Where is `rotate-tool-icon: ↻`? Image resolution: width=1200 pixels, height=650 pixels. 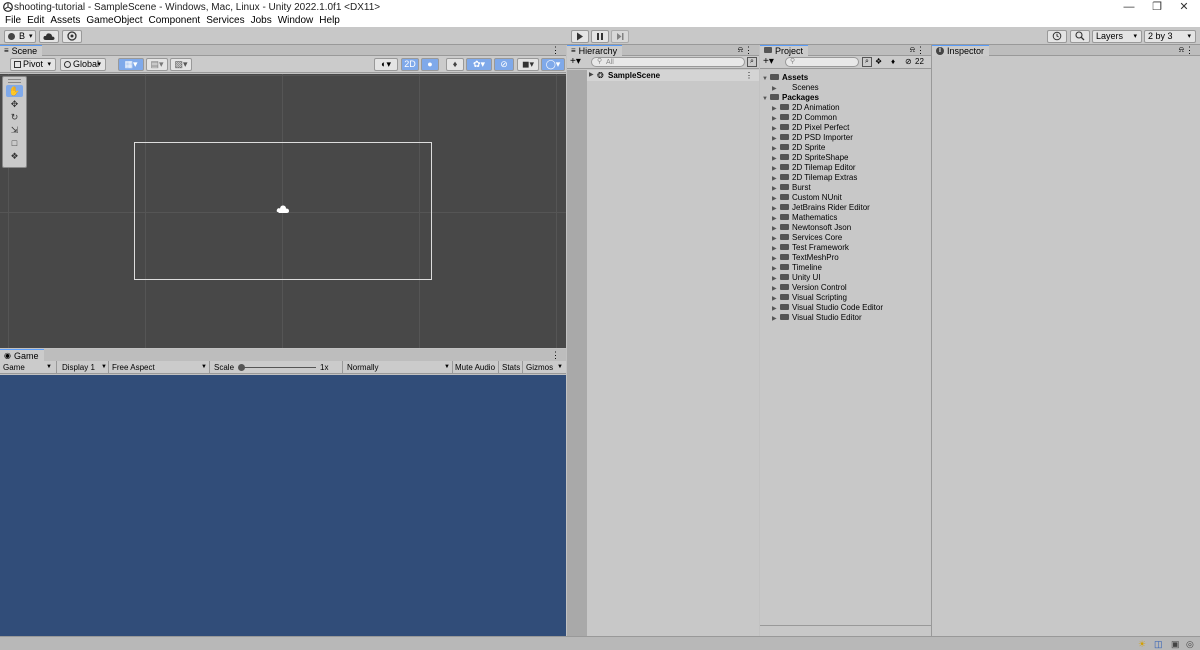
rotate-tool-icon: ↻ is located at coordinates (14, 117).